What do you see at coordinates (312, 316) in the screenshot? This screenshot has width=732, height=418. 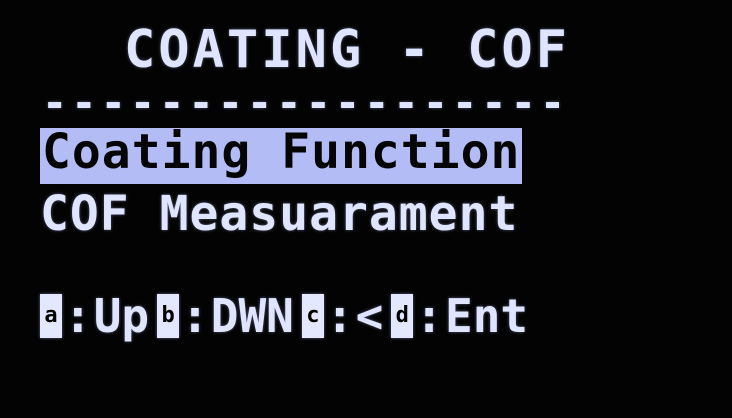 I see `key-c-icon: c` at bounding box center [312, 316].